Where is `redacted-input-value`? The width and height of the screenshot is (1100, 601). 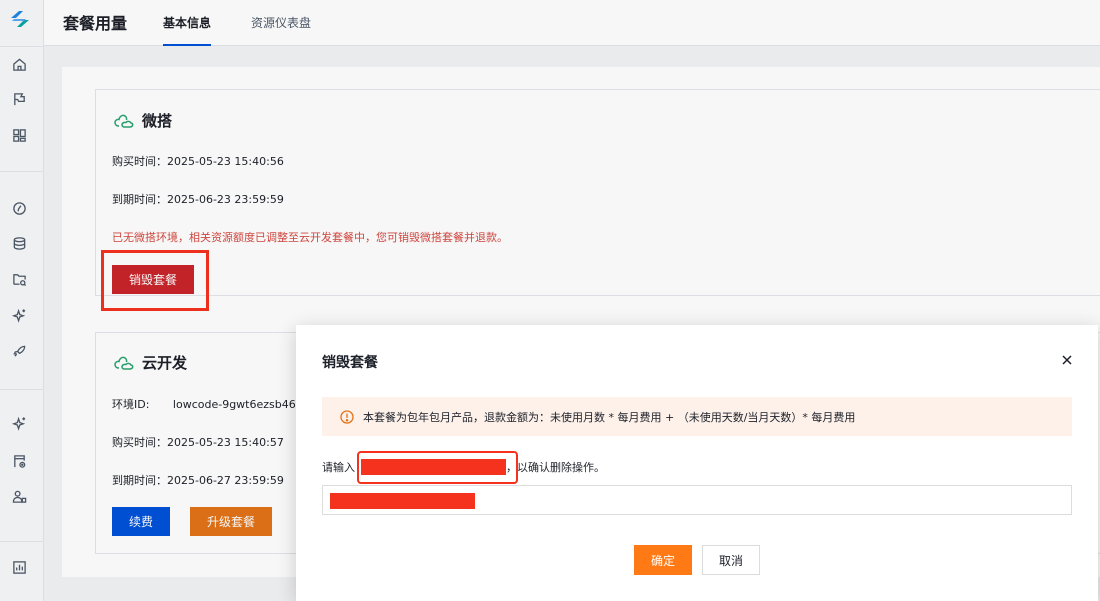 redacted-input-value is located at coordinates (402, 501).